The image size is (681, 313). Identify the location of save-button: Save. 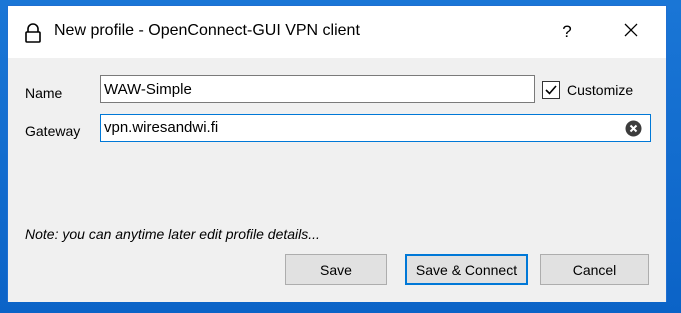
(336, 269).